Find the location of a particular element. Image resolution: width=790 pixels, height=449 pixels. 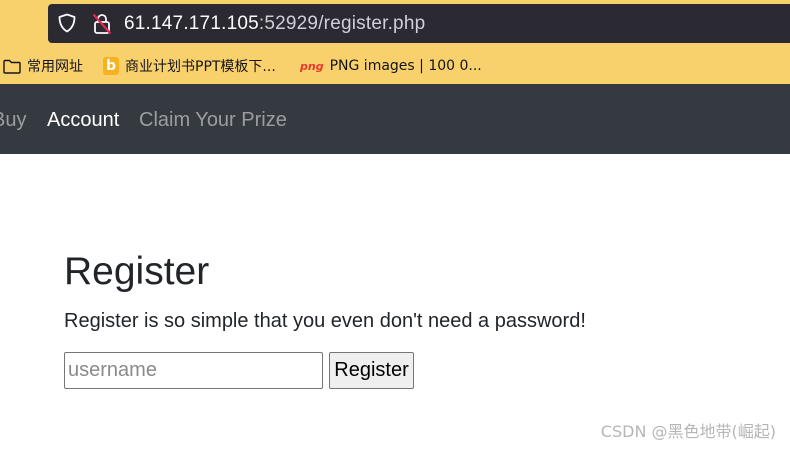

url-text: 61.147.171.105:52929/register.php is located at coordinates (274, 24).